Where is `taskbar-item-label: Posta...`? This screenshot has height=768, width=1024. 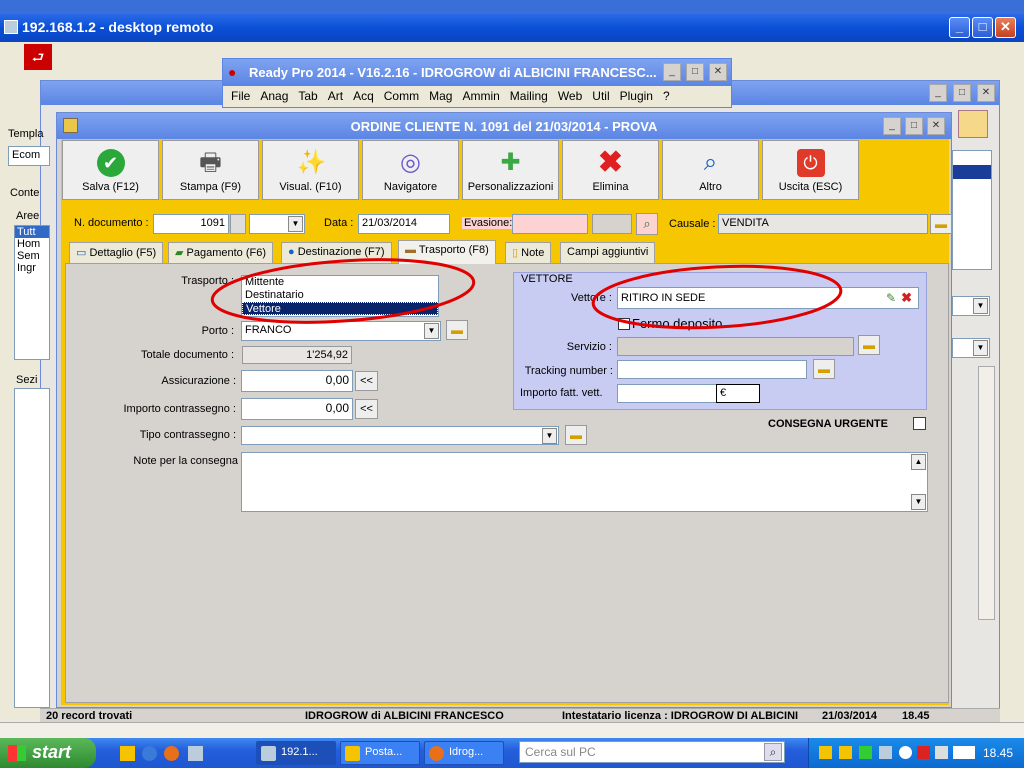 taskbar-item-label: Posta... is located at coordinates (384, 752).